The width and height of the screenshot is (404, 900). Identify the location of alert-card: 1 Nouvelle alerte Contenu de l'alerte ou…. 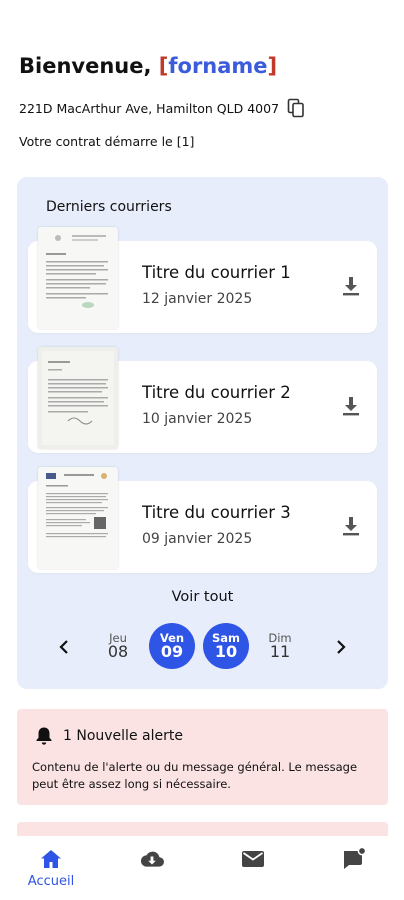
(202, 757).